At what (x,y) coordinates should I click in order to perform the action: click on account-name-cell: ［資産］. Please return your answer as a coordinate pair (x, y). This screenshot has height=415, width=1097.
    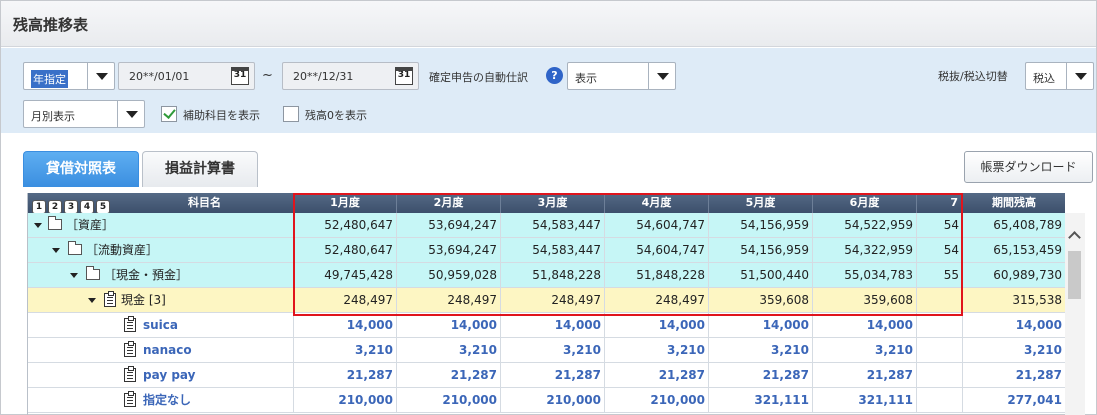
    Looking at the image, I should click on (161, 225).